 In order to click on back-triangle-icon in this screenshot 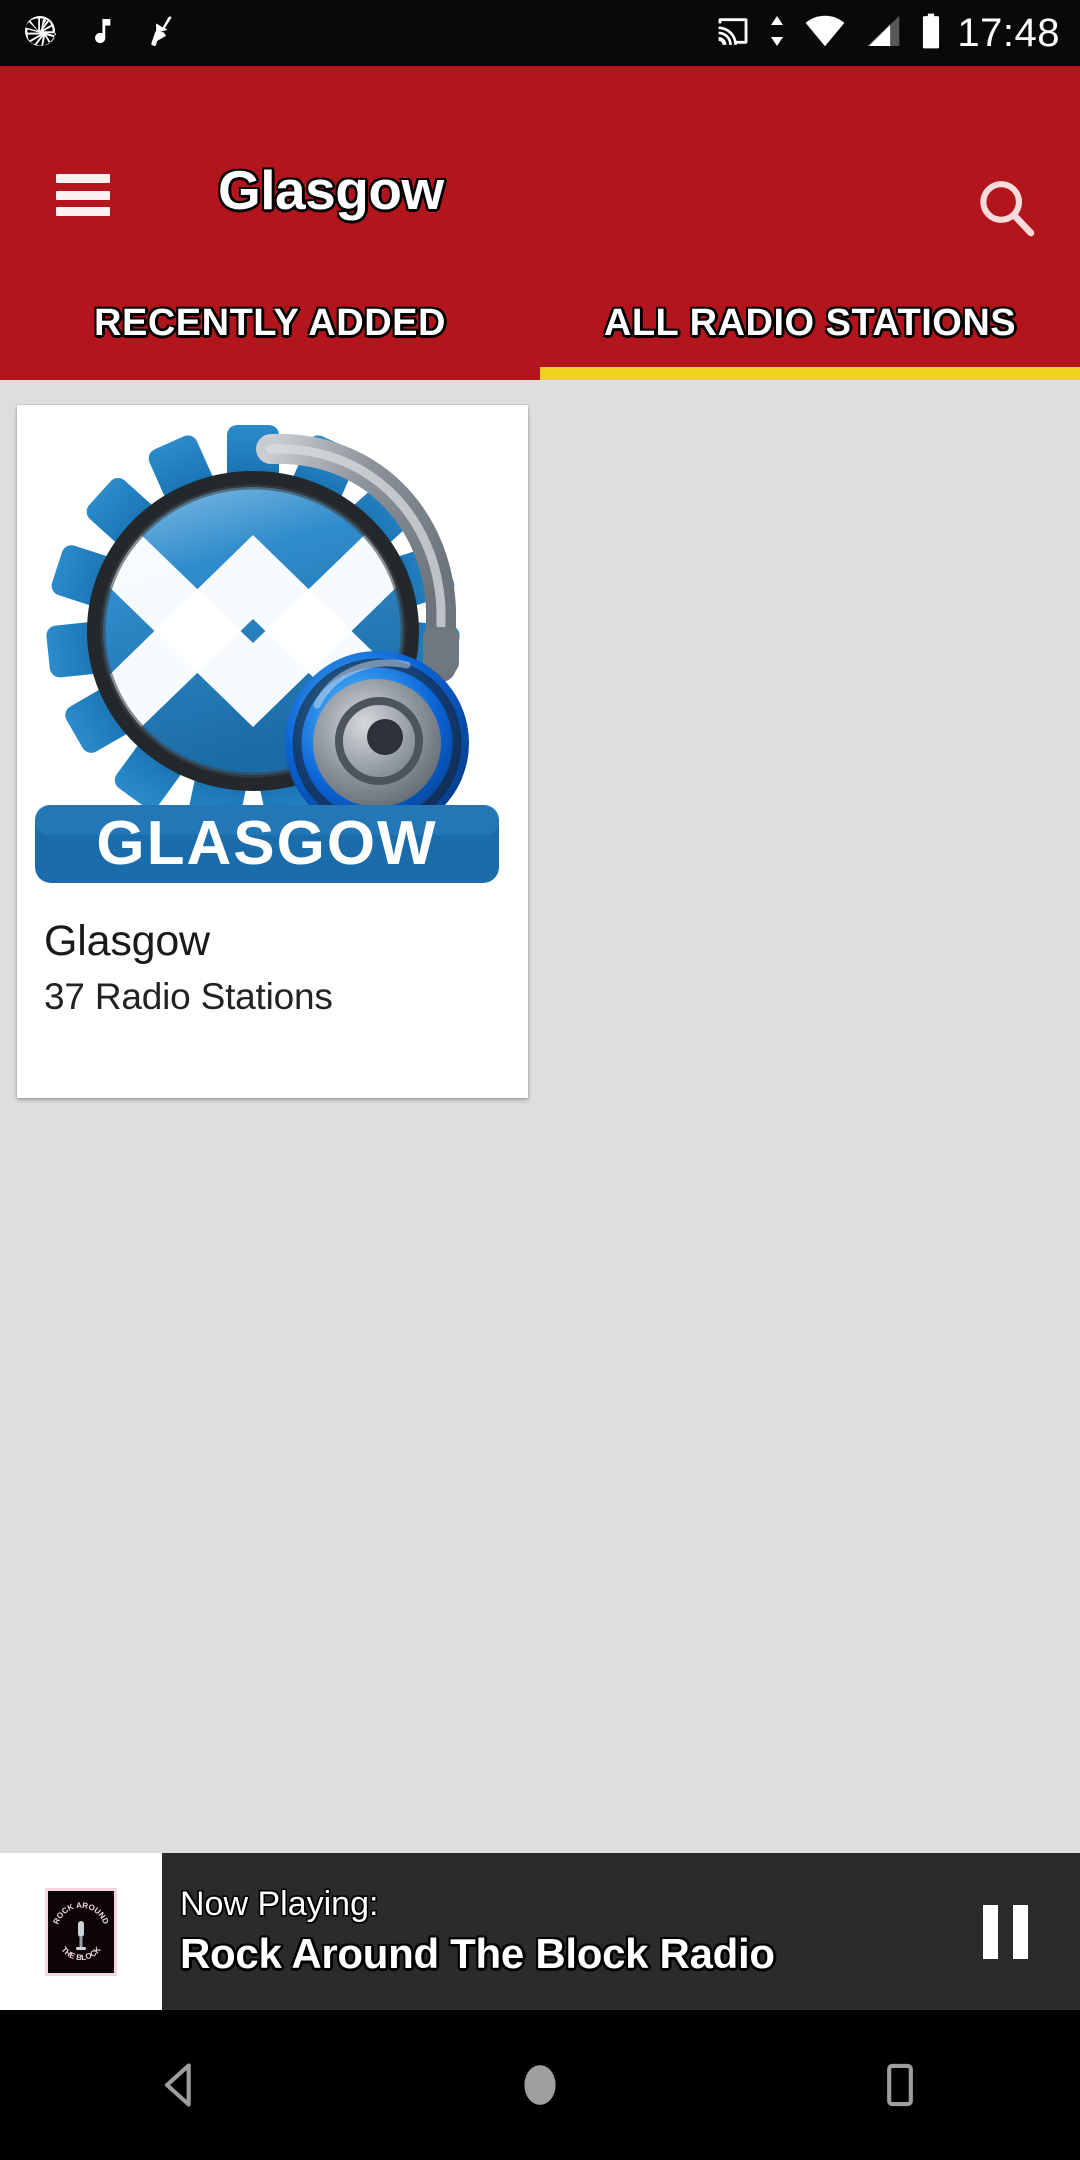, I will do `click(180, 2085)`.